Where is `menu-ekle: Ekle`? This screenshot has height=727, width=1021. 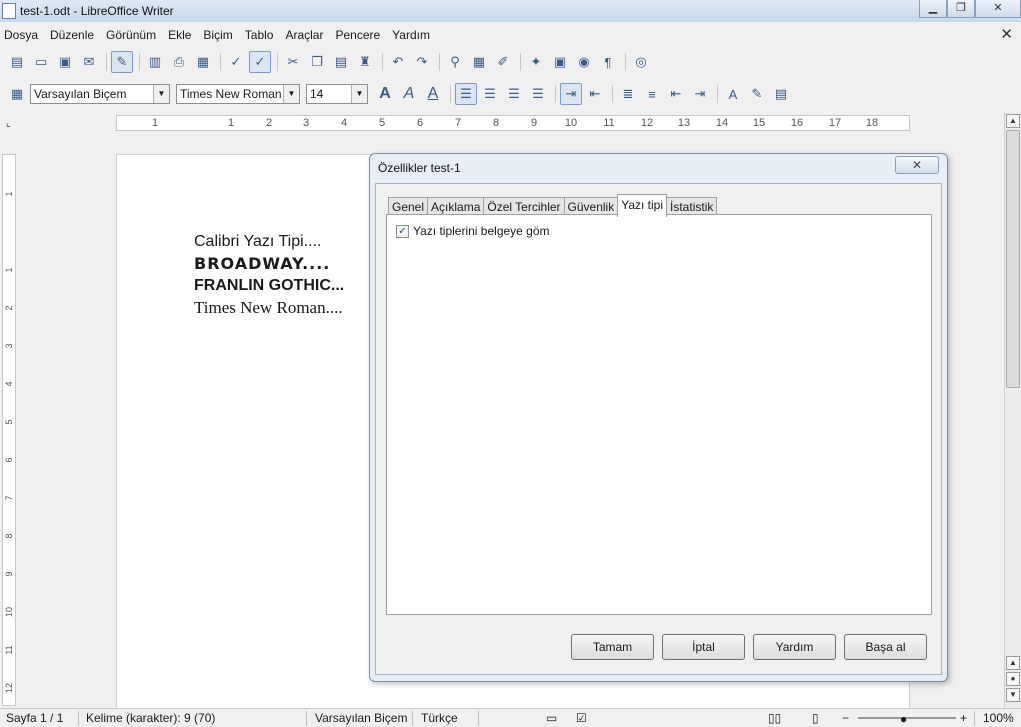 menu-ekle: Ekle is located at coordinates (179, 35).